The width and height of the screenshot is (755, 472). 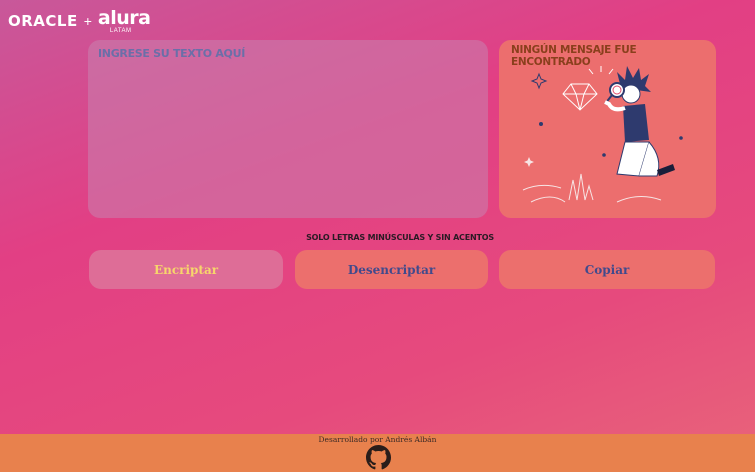 What do you see at coordinates (607, 269) in the screenshot?
I see `copy-button: Copiar` at bounding box center [607, 269].